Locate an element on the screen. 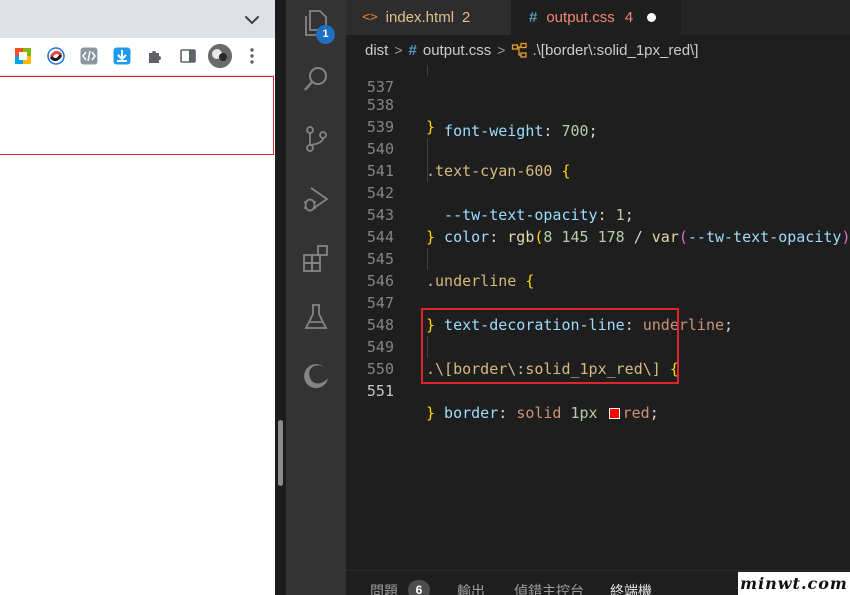 This screenshot has height=595, width=850. tab-output: 輸出 is located at coordinates (471, 588).